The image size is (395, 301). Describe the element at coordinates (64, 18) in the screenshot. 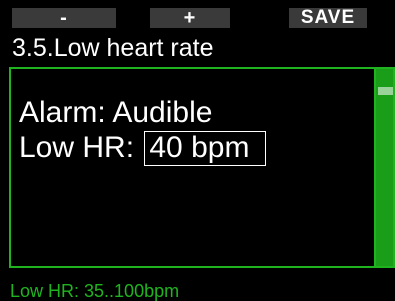

I see `decrease-button: -` at that location.